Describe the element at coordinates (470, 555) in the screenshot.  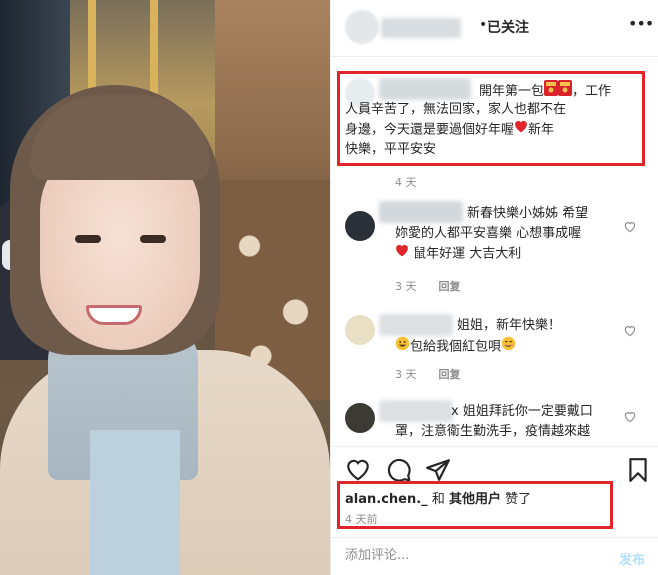
I see `comment-input` at that location.